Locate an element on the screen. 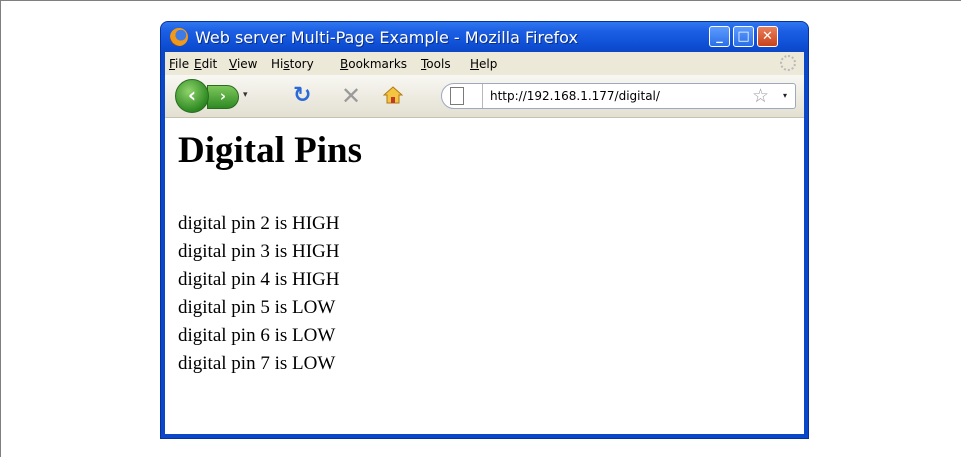 Image resolution: width=962 pixels, height=458 pixels. menu-bookmarks: Bookmarks is located at coordinates (373, 64).